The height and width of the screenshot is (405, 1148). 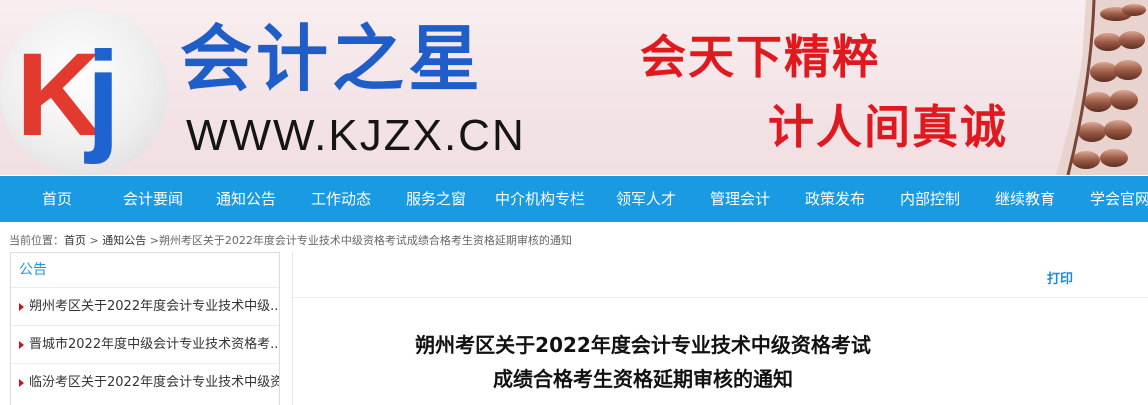 I want to click on nav-accounting-news: 会计要闻, so click(x=153, y=199).